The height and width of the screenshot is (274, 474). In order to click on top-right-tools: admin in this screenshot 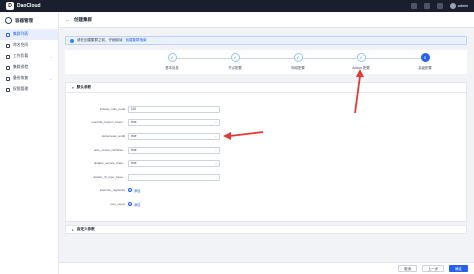, I will do `click(439, 6)`.